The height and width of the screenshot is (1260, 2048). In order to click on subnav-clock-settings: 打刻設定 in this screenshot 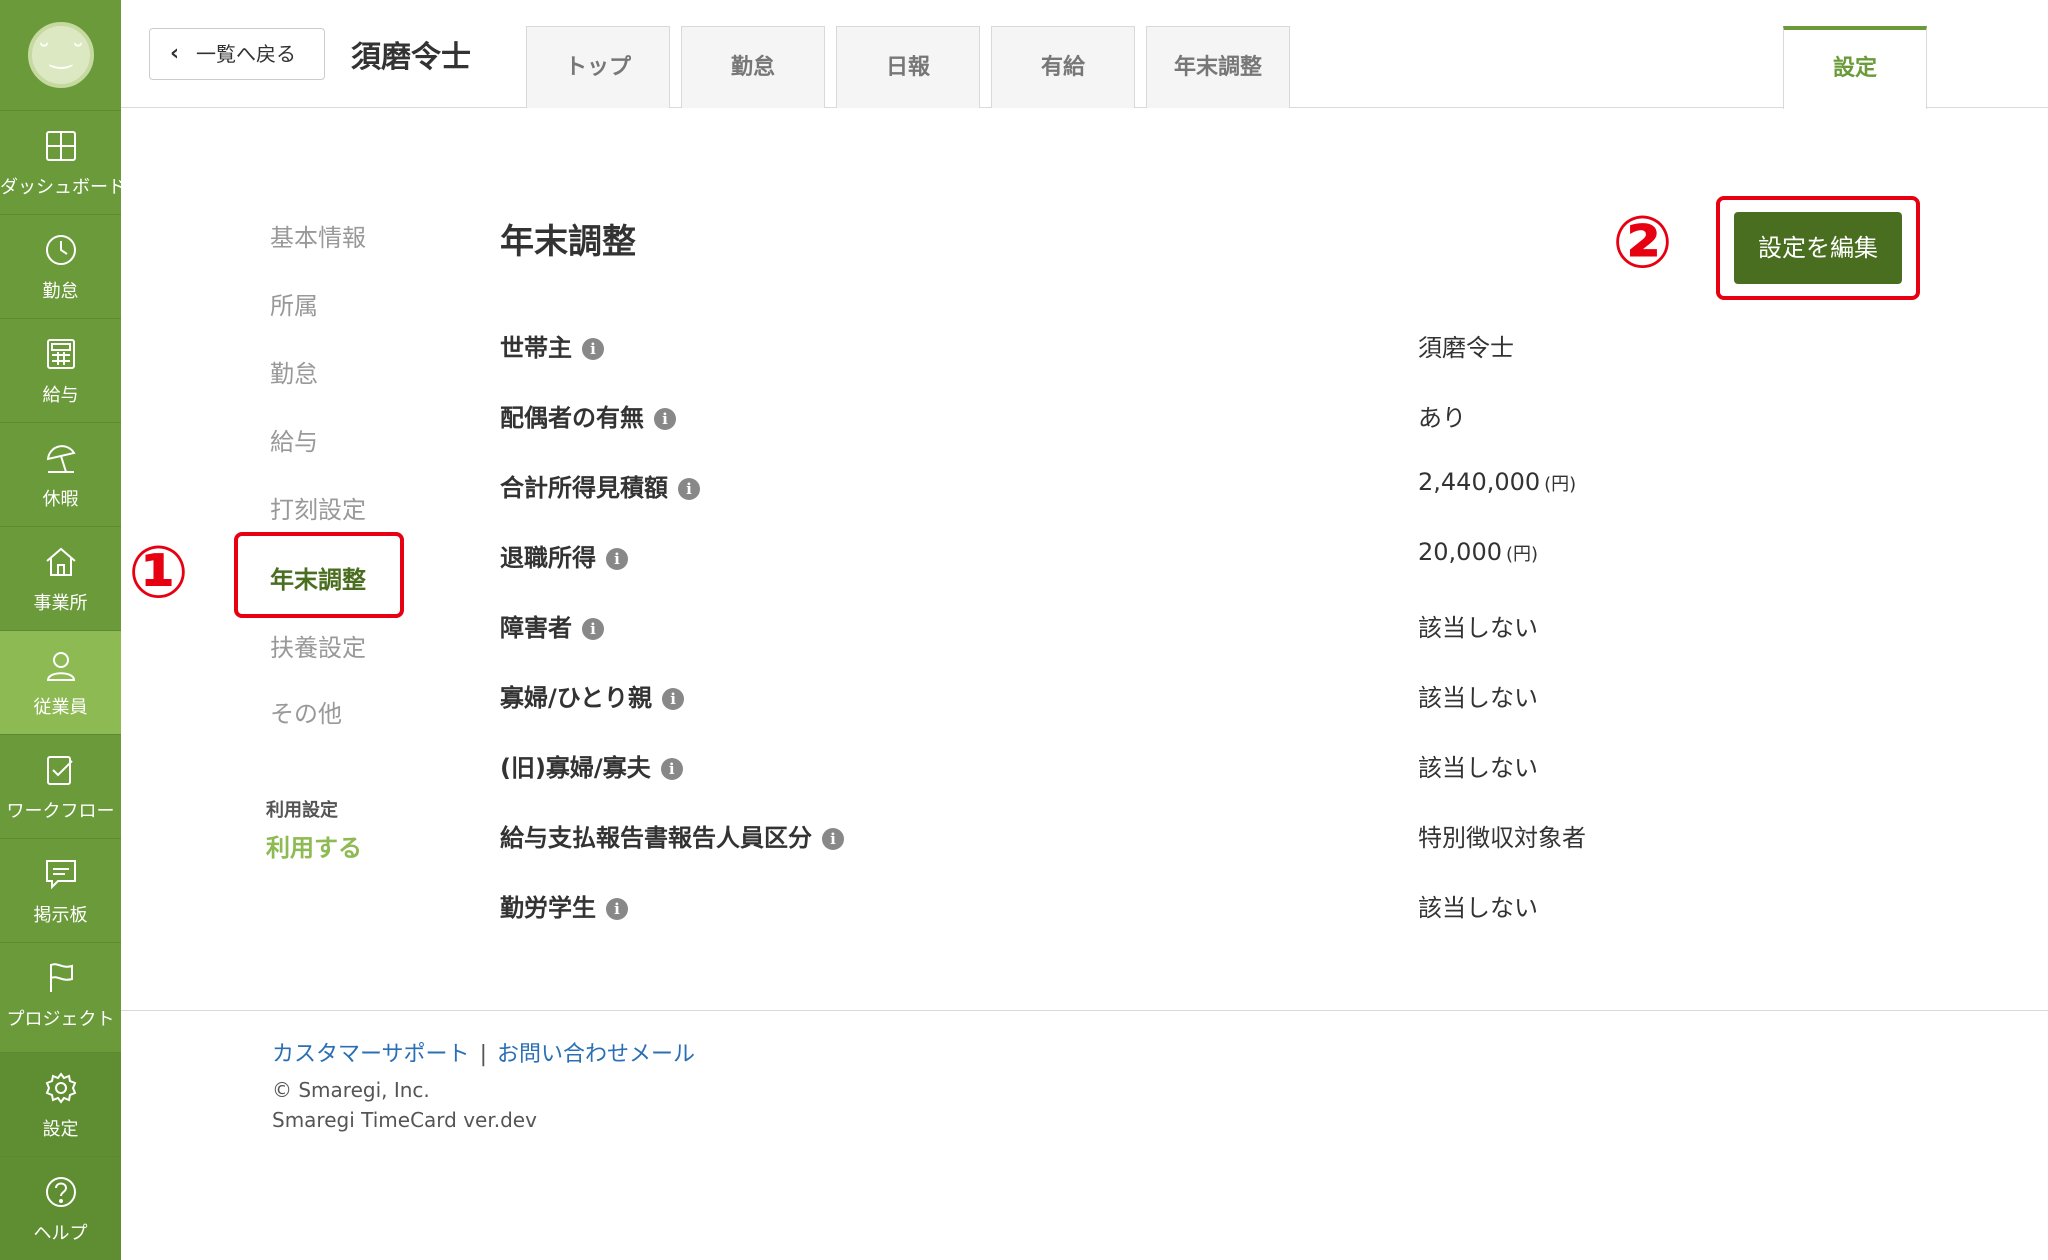, I will do `click(318, 507)`.